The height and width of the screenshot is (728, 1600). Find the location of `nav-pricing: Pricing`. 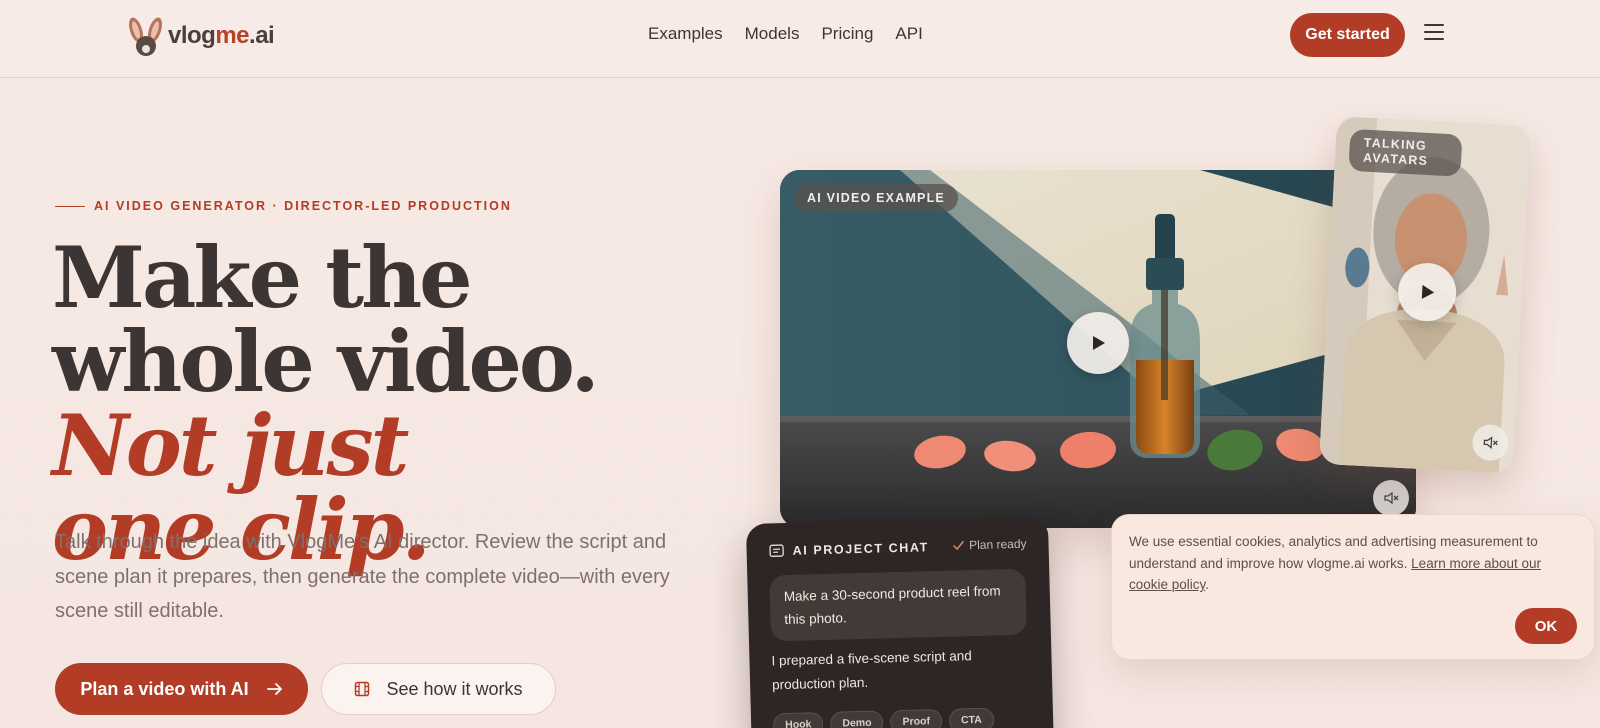

nav-pricing: Pricing is located at coordinates (847, 34).